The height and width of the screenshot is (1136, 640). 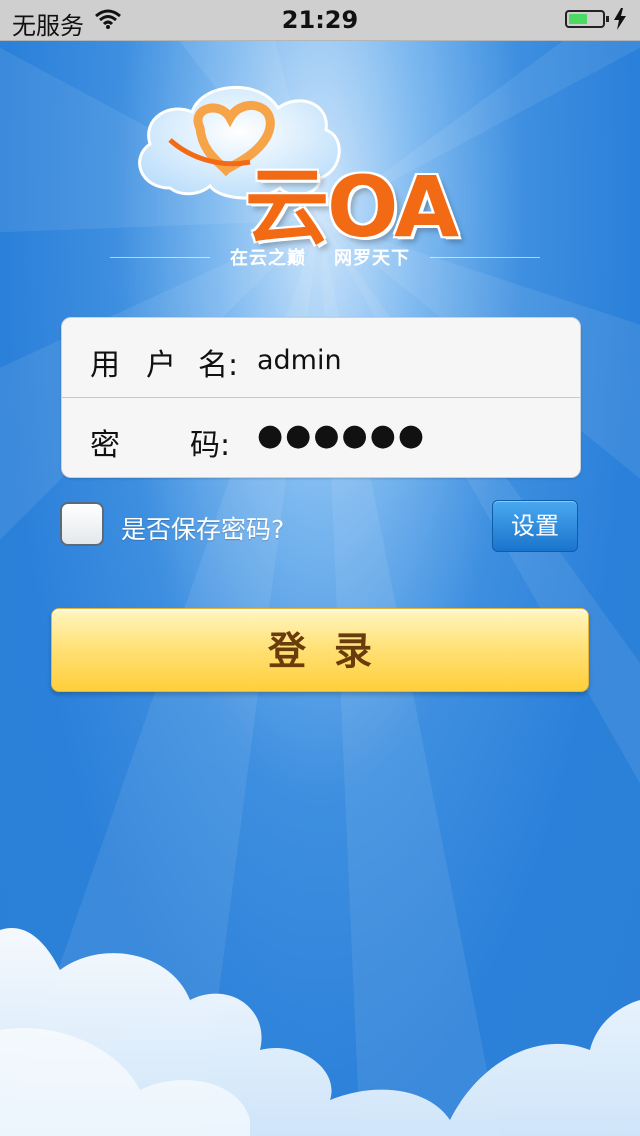 What do you see at coordinates (352, 207) in the screenshot?
I see `logo-text: 云OA` at bounding box center [352, 207].